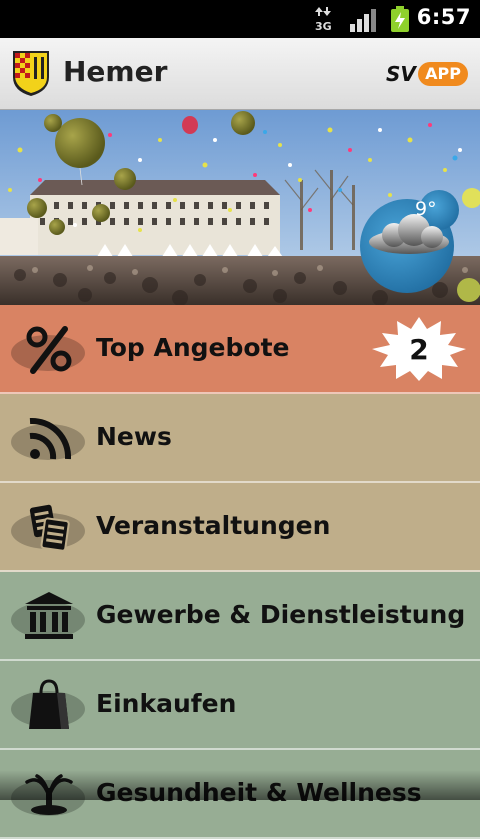 Image resolution: width=480 pixels, height=839 pixels. What do you see at coordinates (240, 438) in the screenshot?
I see `menu-item-news: News` at bounding box center [240, 438].